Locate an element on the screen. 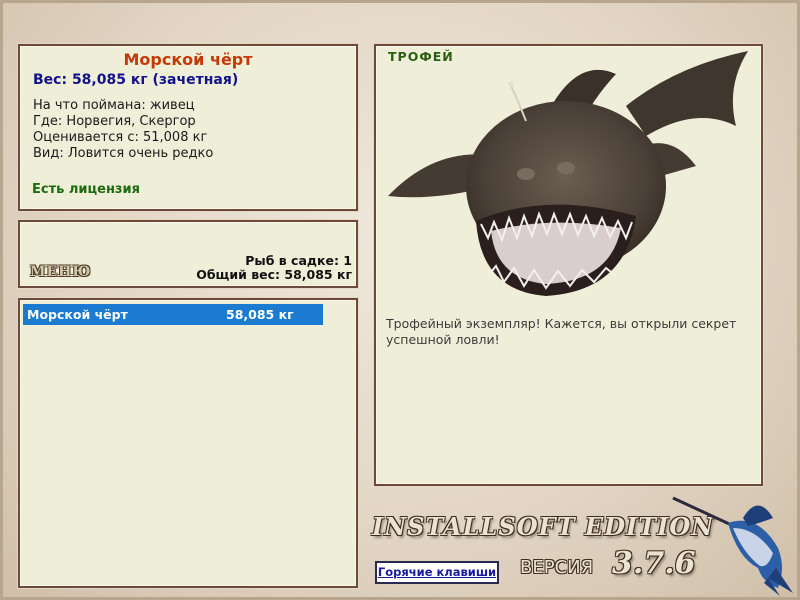 The height and width of the screenshot is (600, 800). version-label: ВЕРСИЯ is located at coordinates (557, 567).